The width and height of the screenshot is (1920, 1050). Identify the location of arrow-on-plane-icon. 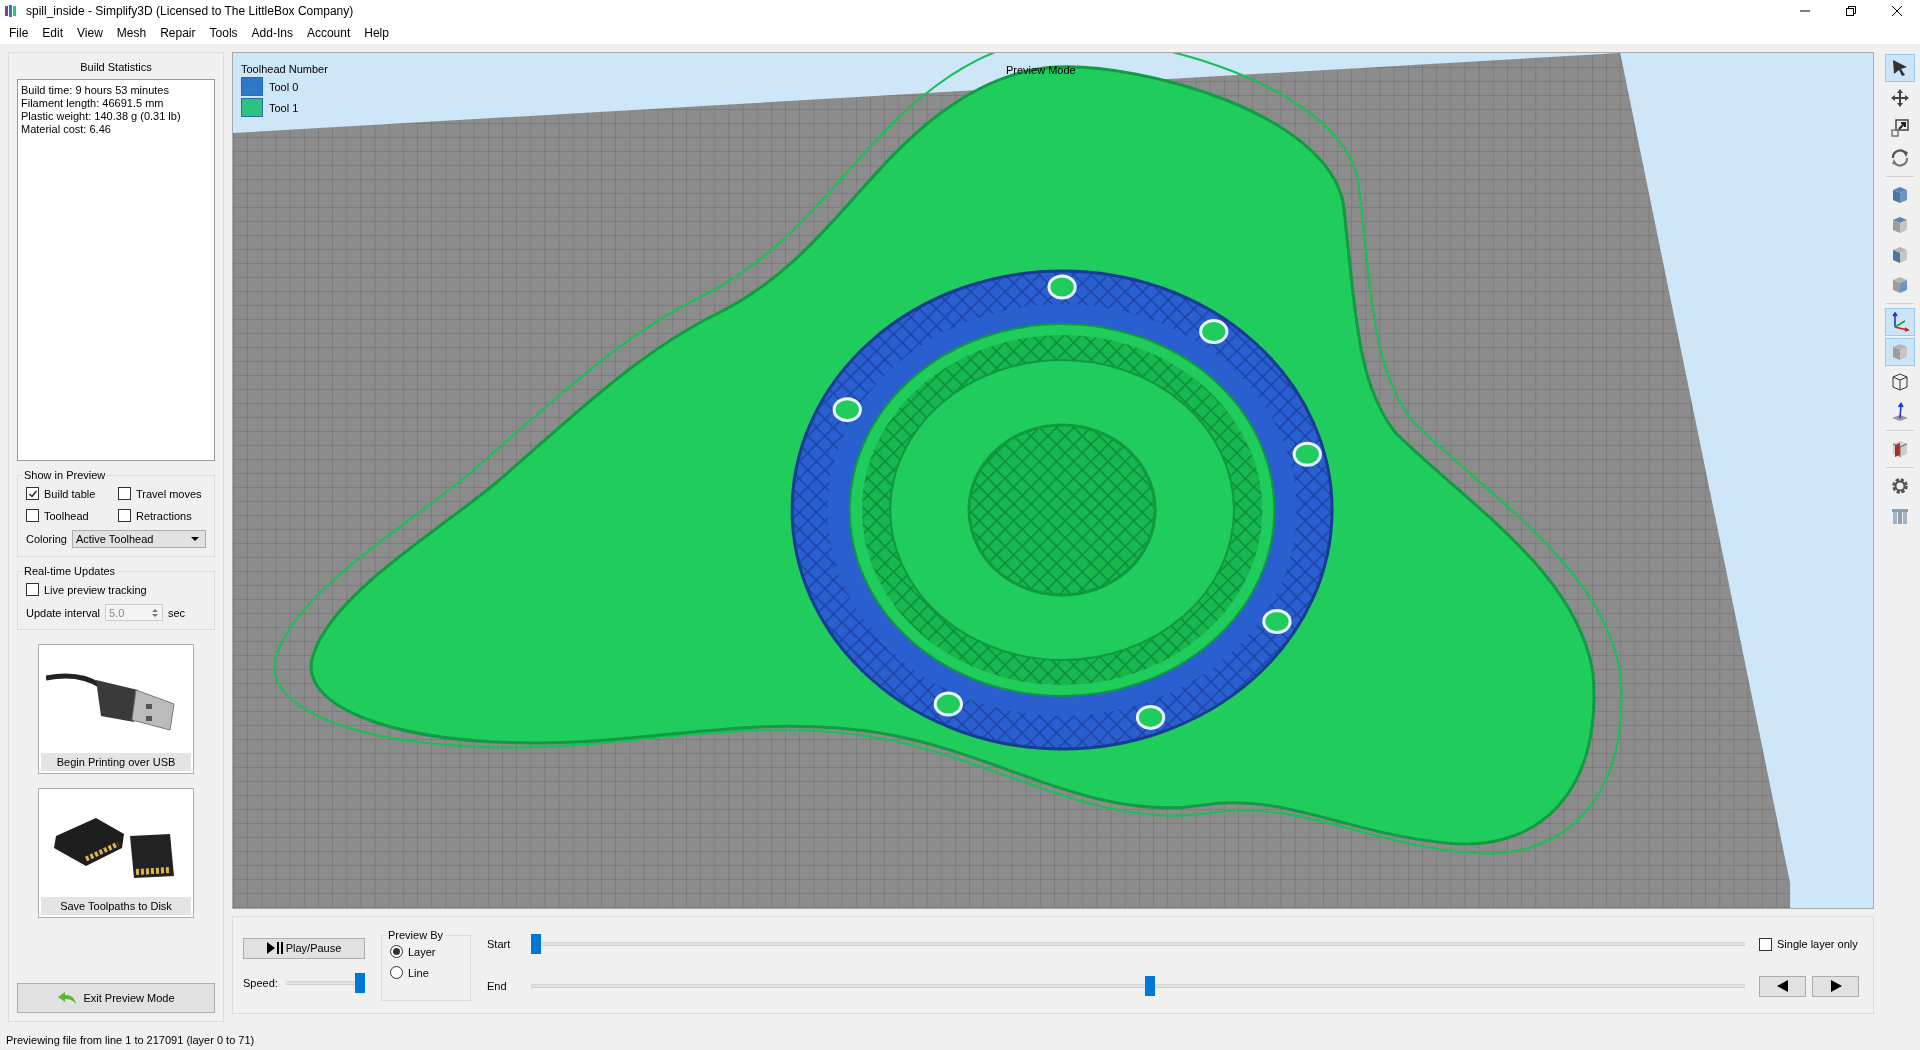
(1900, 412).